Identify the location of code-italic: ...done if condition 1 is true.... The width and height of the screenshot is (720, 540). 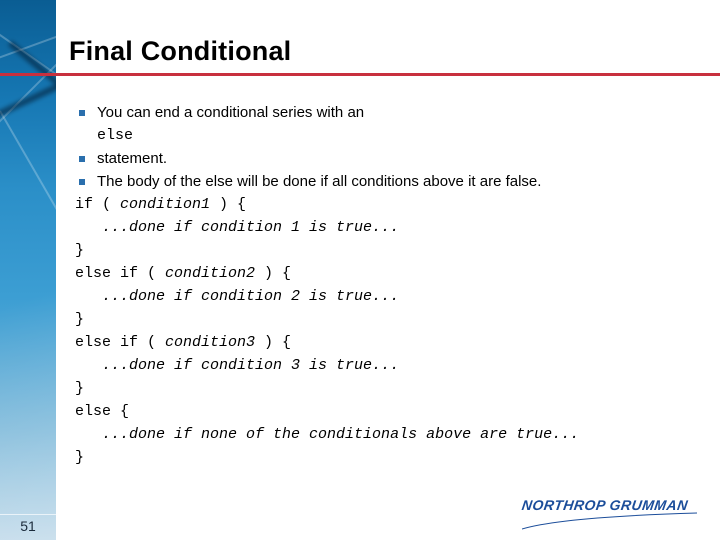
(251, 227).